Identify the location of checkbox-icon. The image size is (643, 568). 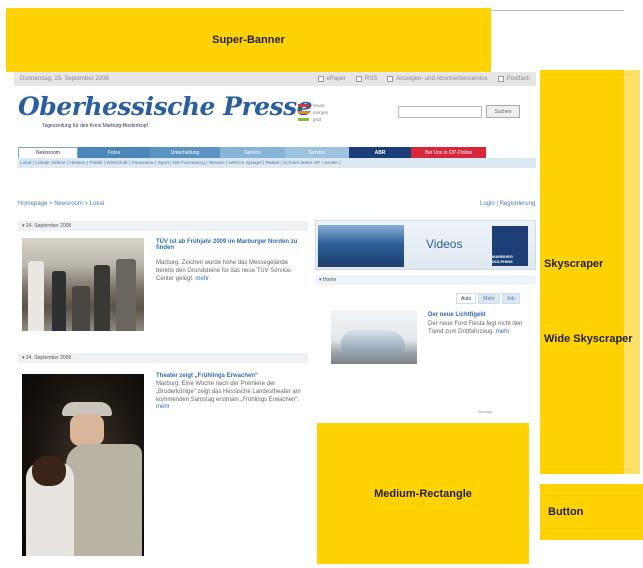
(320, 79).